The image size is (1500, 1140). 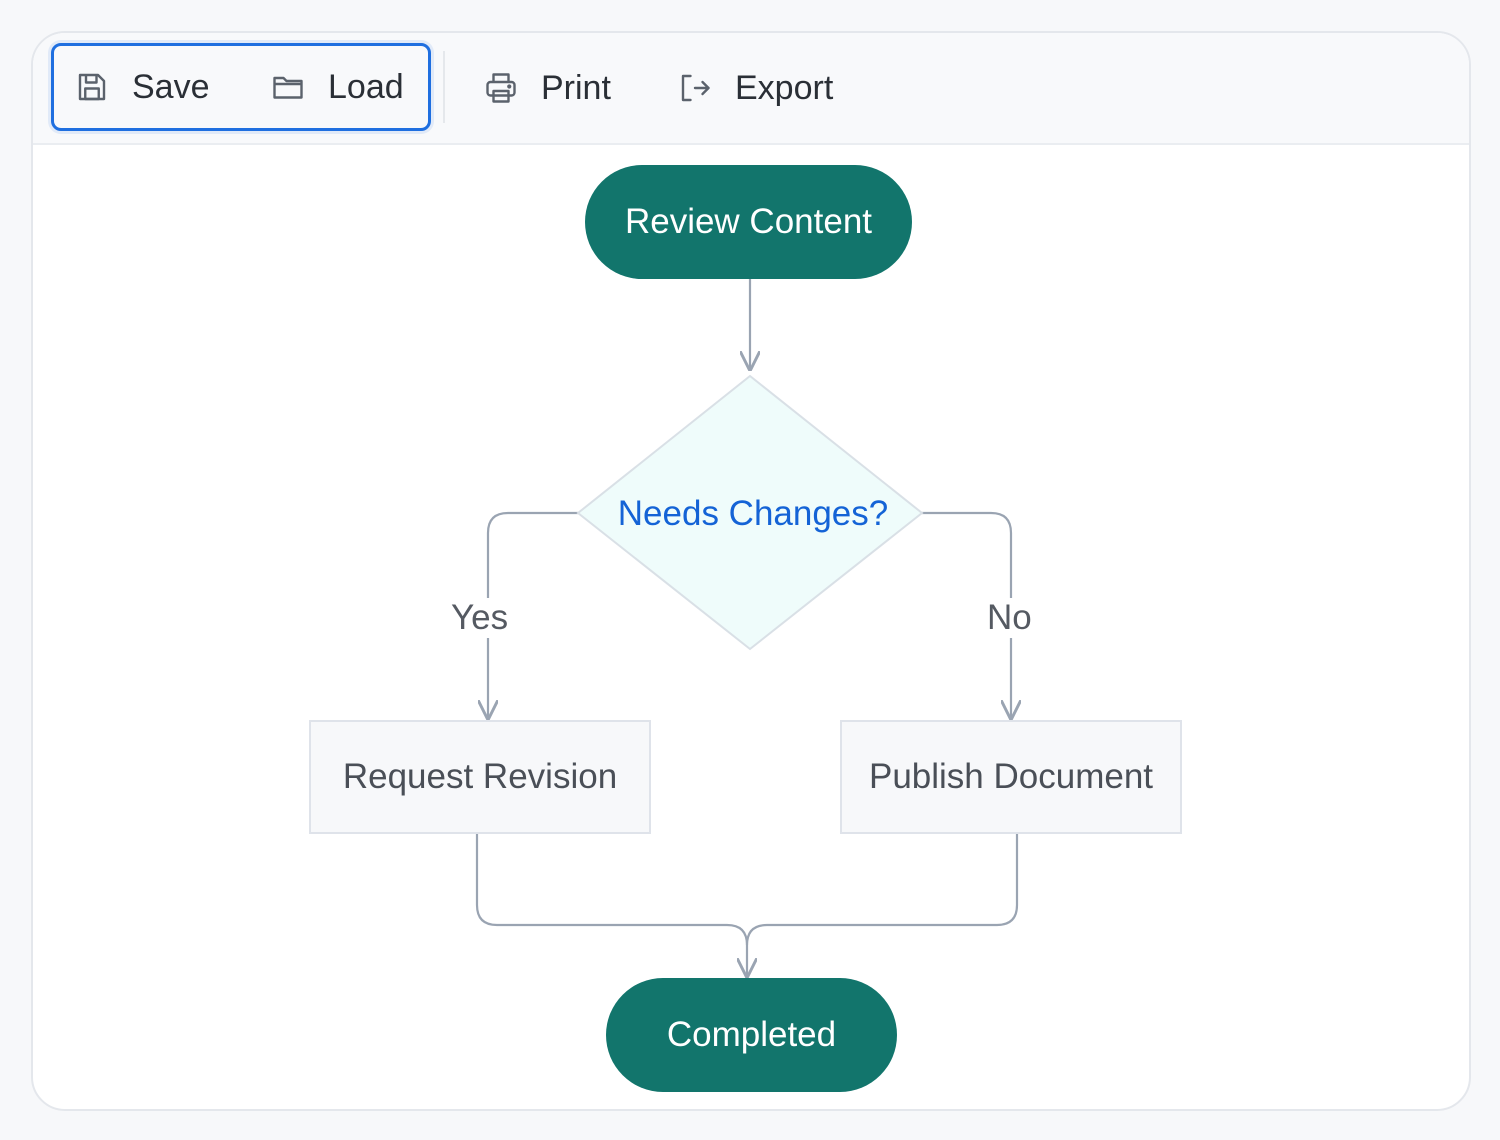 I want to click on process-node-label: Publish Document, so click(x=1011, y=776).